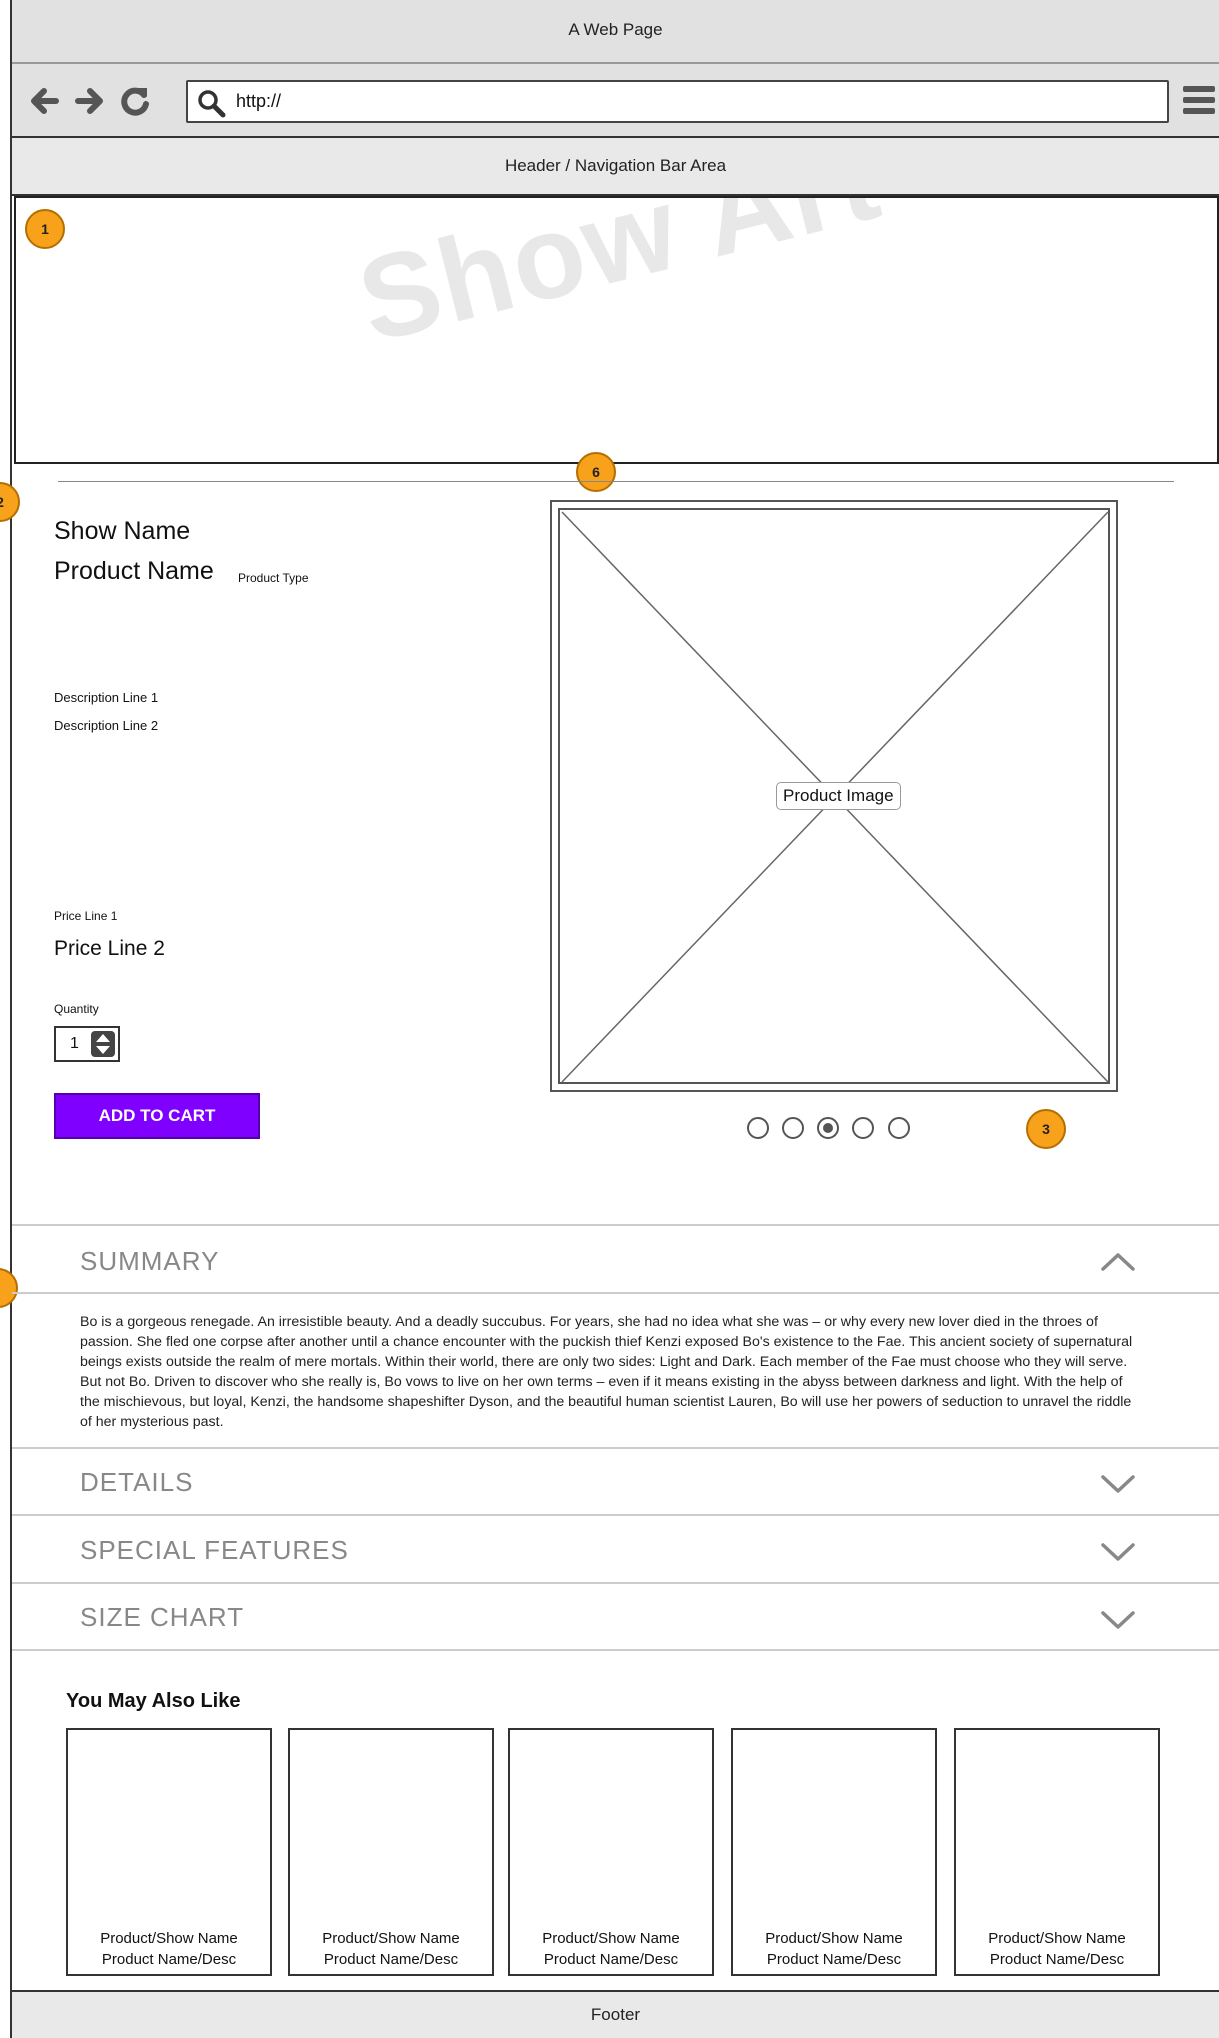  Describe the element at coordinates (1199, 99) in the screenshot. I see `menu-icon` at that location.